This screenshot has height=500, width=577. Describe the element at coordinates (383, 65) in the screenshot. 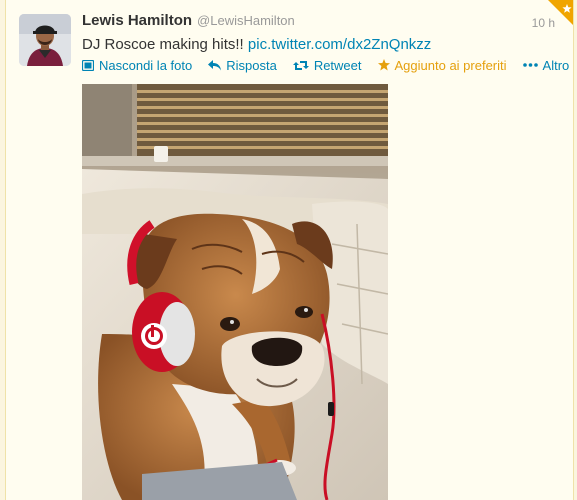

I see `star-icon` at that location.